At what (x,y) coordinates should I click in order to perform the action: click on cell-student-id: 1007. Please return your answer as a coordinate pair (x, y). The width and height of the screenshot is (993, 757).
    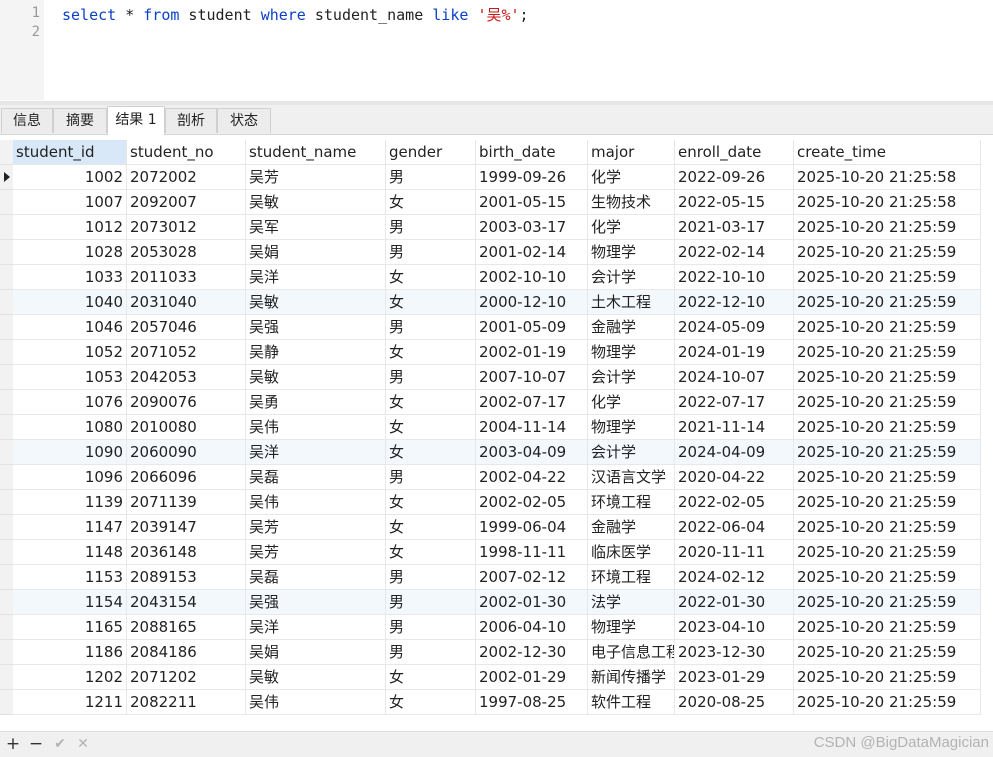
    Looking at the image, I should click on (70, 202).